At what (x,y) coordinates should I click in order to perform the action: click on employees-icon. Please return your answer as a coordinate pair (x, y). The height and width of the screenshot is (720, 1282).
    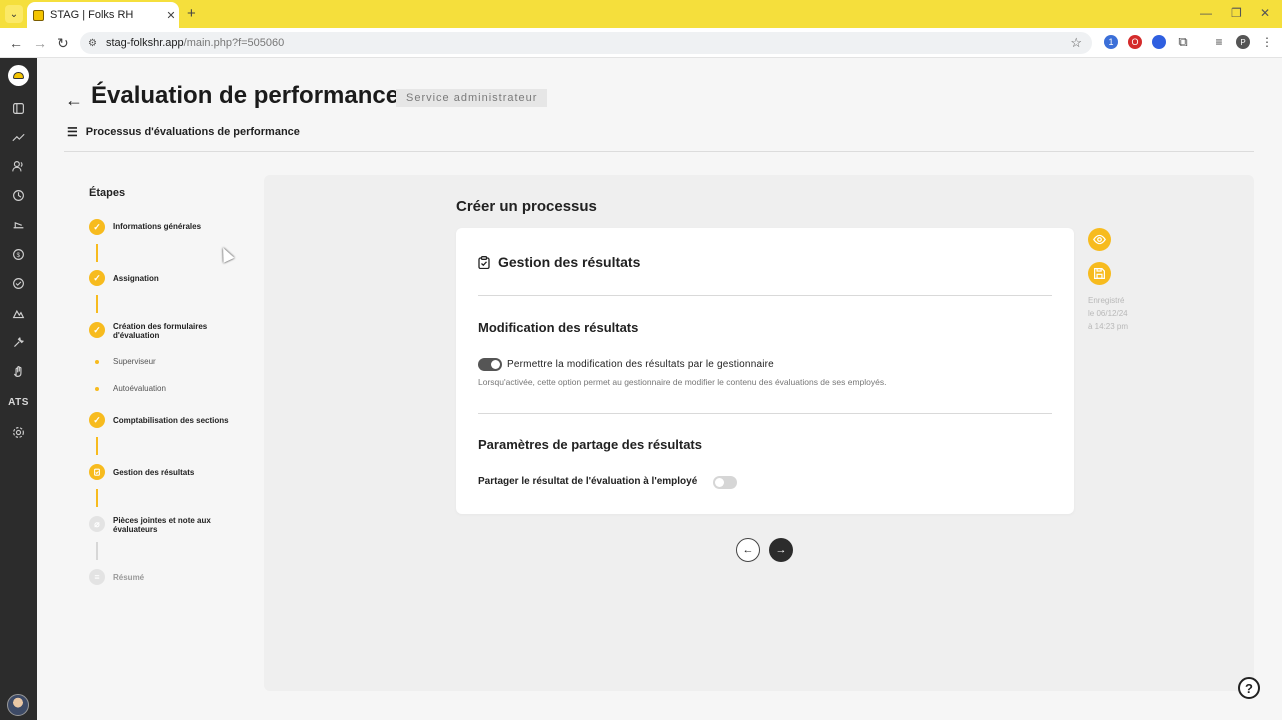
    Looking at the image, I should click on (18, 166).